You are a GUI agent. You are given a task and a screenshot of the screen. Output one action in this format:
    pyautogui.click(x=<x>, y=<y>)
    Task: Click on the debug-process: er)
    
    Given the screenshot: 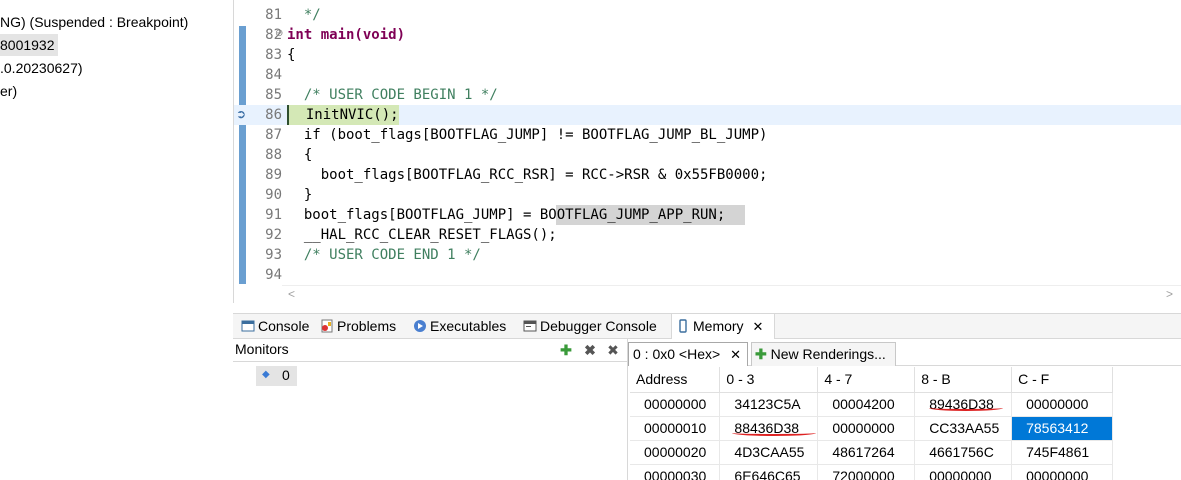 What is the action you would take?
    pyautogui.click(x=8, y=91)
    